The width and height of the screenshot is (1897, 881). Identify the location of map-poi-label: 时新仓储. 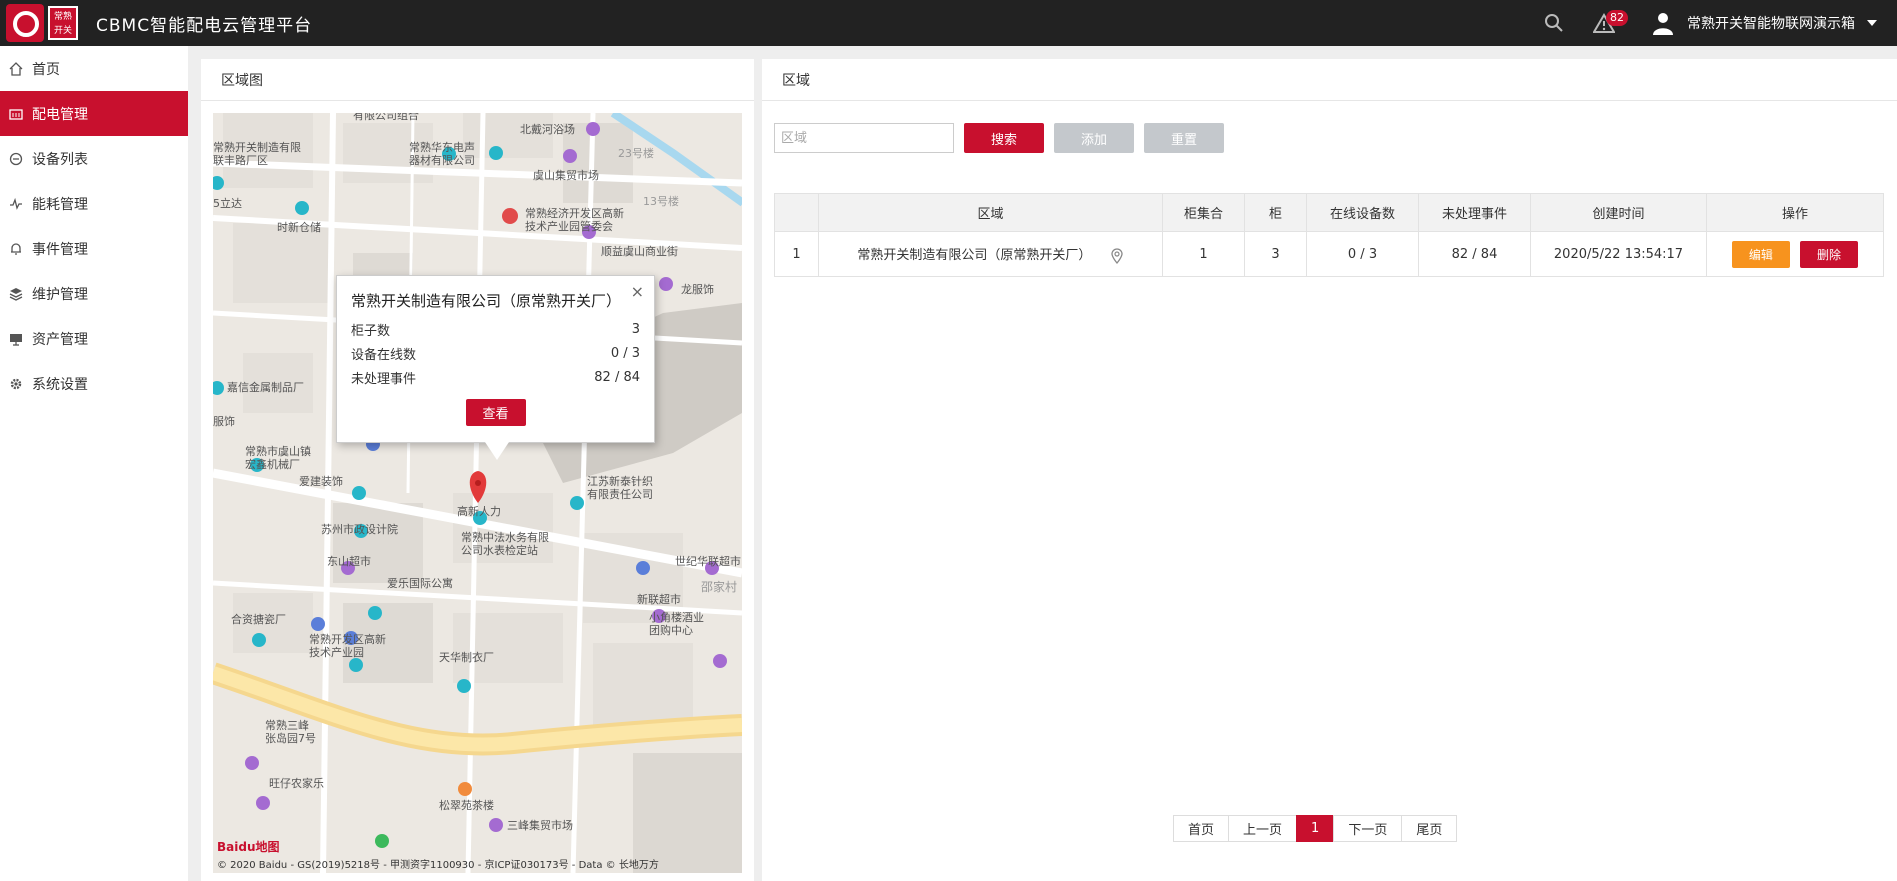
(299, 227).